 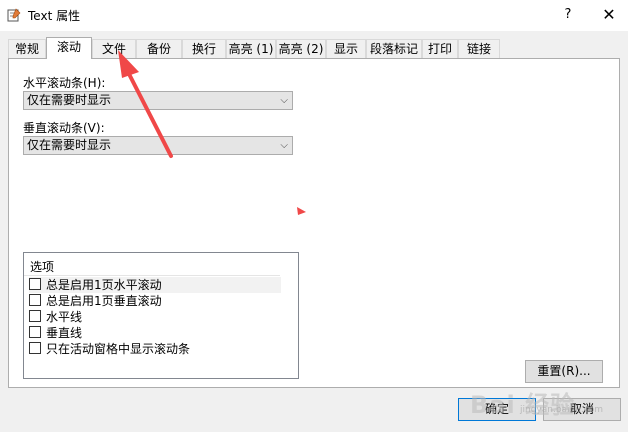 What do you see at coordinates (314, 15) in the screenshot?
I see `title-bar: Text 属性 ? ✕` at bounding box center [314, 15].